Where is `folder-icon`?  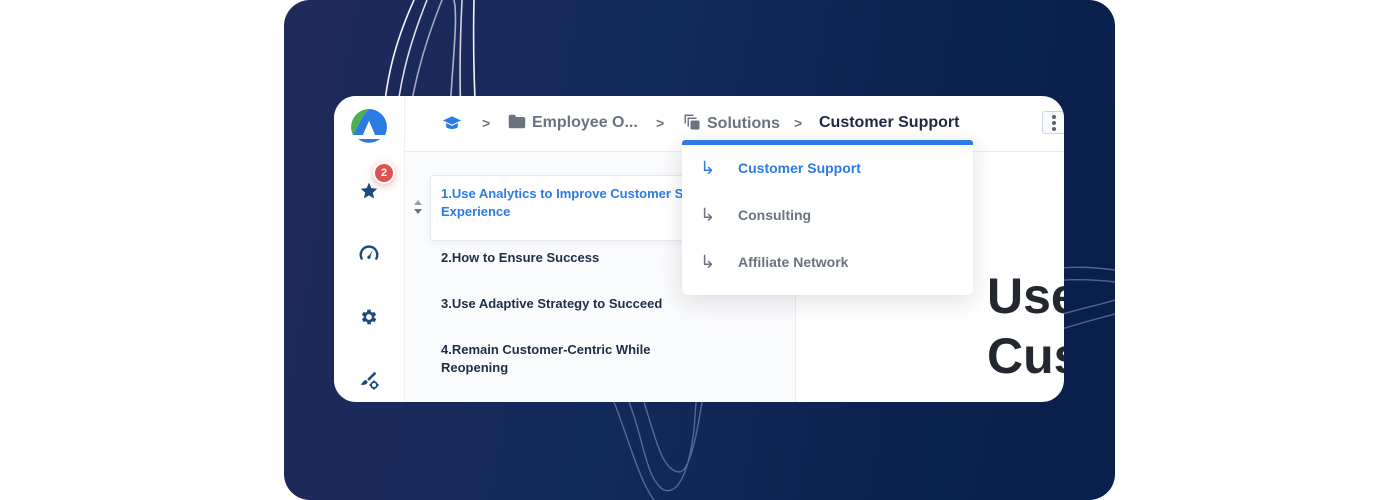
folder-icon is located at coordinates (517, 121).